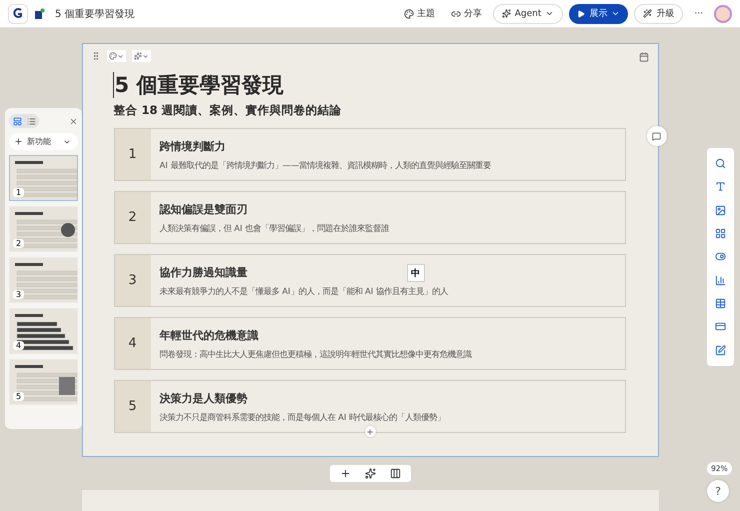 The height and width of the screenshot is (511, 740). What do you see at coordinates (720, 350) in the screenshot?
I see `edit-icon` at bounding box center [720, 350].